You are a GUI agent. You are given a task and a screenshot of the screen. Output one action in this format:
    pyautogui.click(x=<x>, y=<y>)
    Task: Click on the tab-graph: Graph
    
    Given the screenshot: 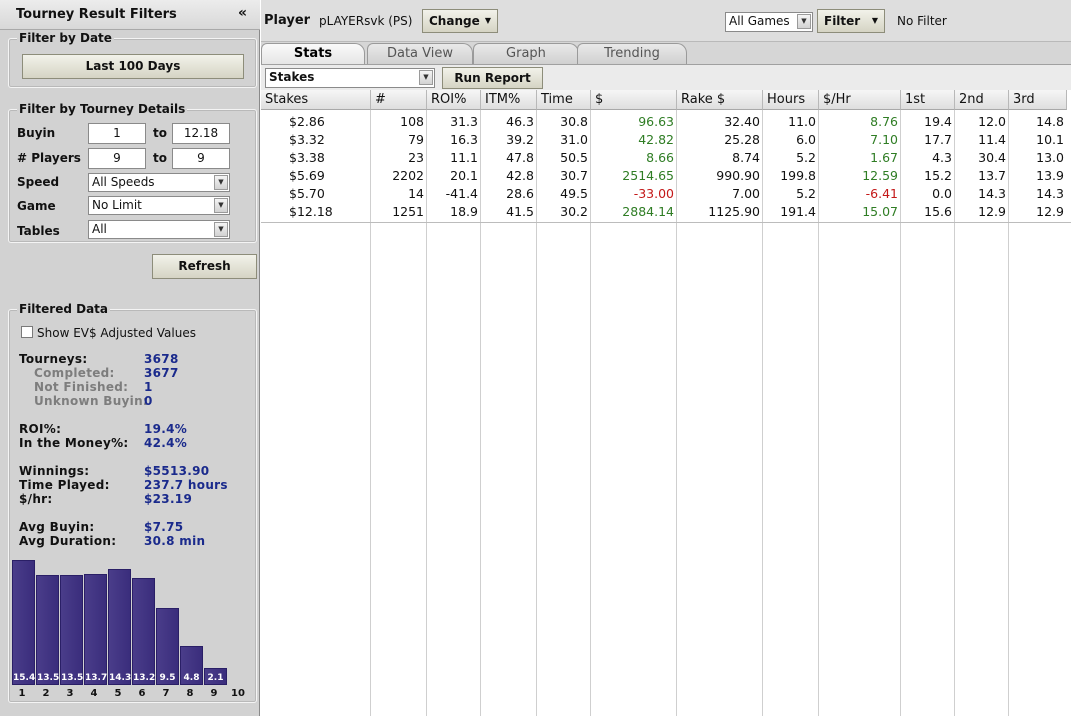 What is the action you would take?
    pyautogui.click(x=526, y=53)
    